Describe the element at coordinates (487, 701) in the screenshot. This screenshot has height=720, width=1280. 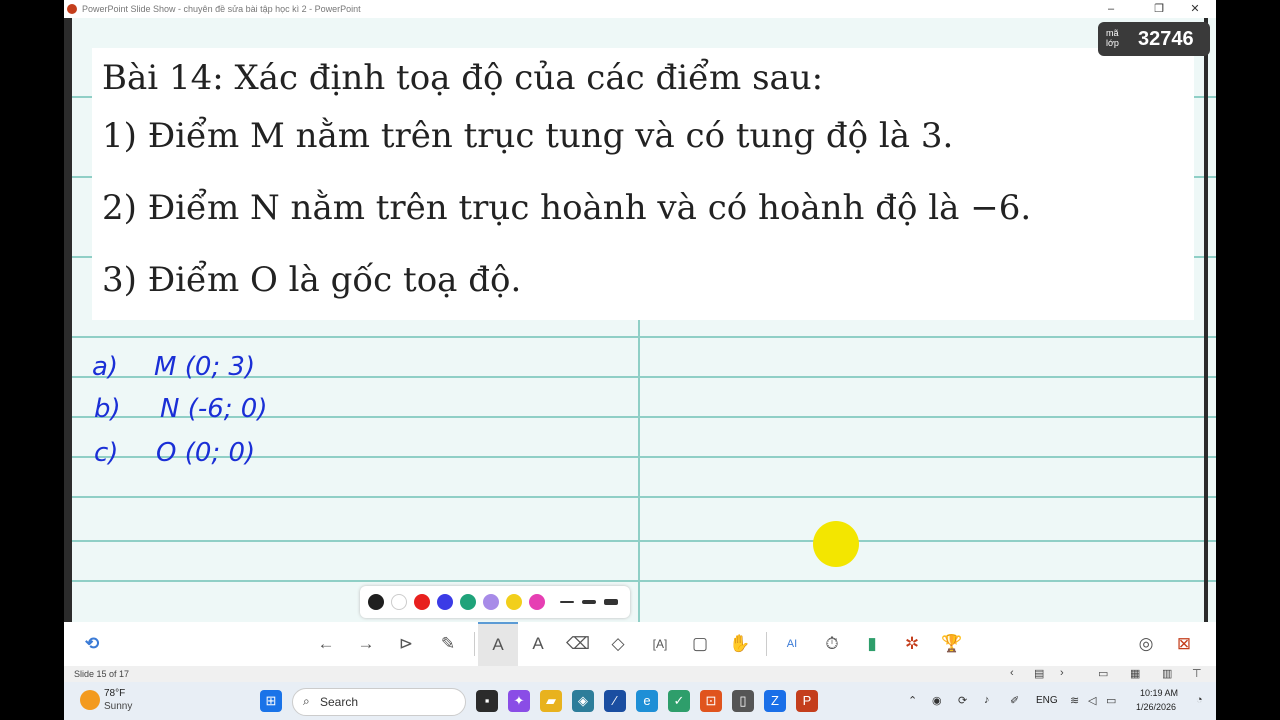
I see `task-view-icon: ▪` at that location.